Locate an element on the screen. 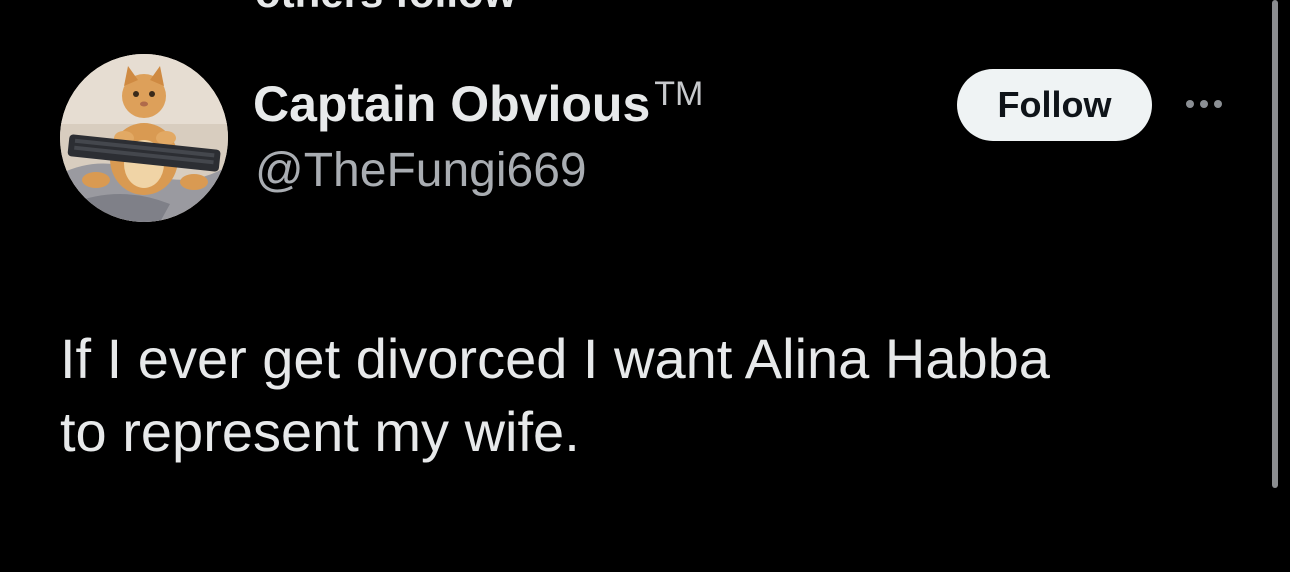  cat-avatar-icon is located at coordinates (144, 138).